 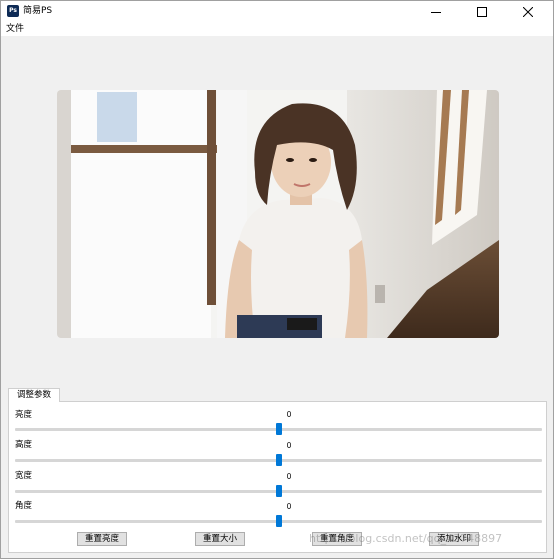 I want to click on menu-file: 文件, so click(x=15, y=29).